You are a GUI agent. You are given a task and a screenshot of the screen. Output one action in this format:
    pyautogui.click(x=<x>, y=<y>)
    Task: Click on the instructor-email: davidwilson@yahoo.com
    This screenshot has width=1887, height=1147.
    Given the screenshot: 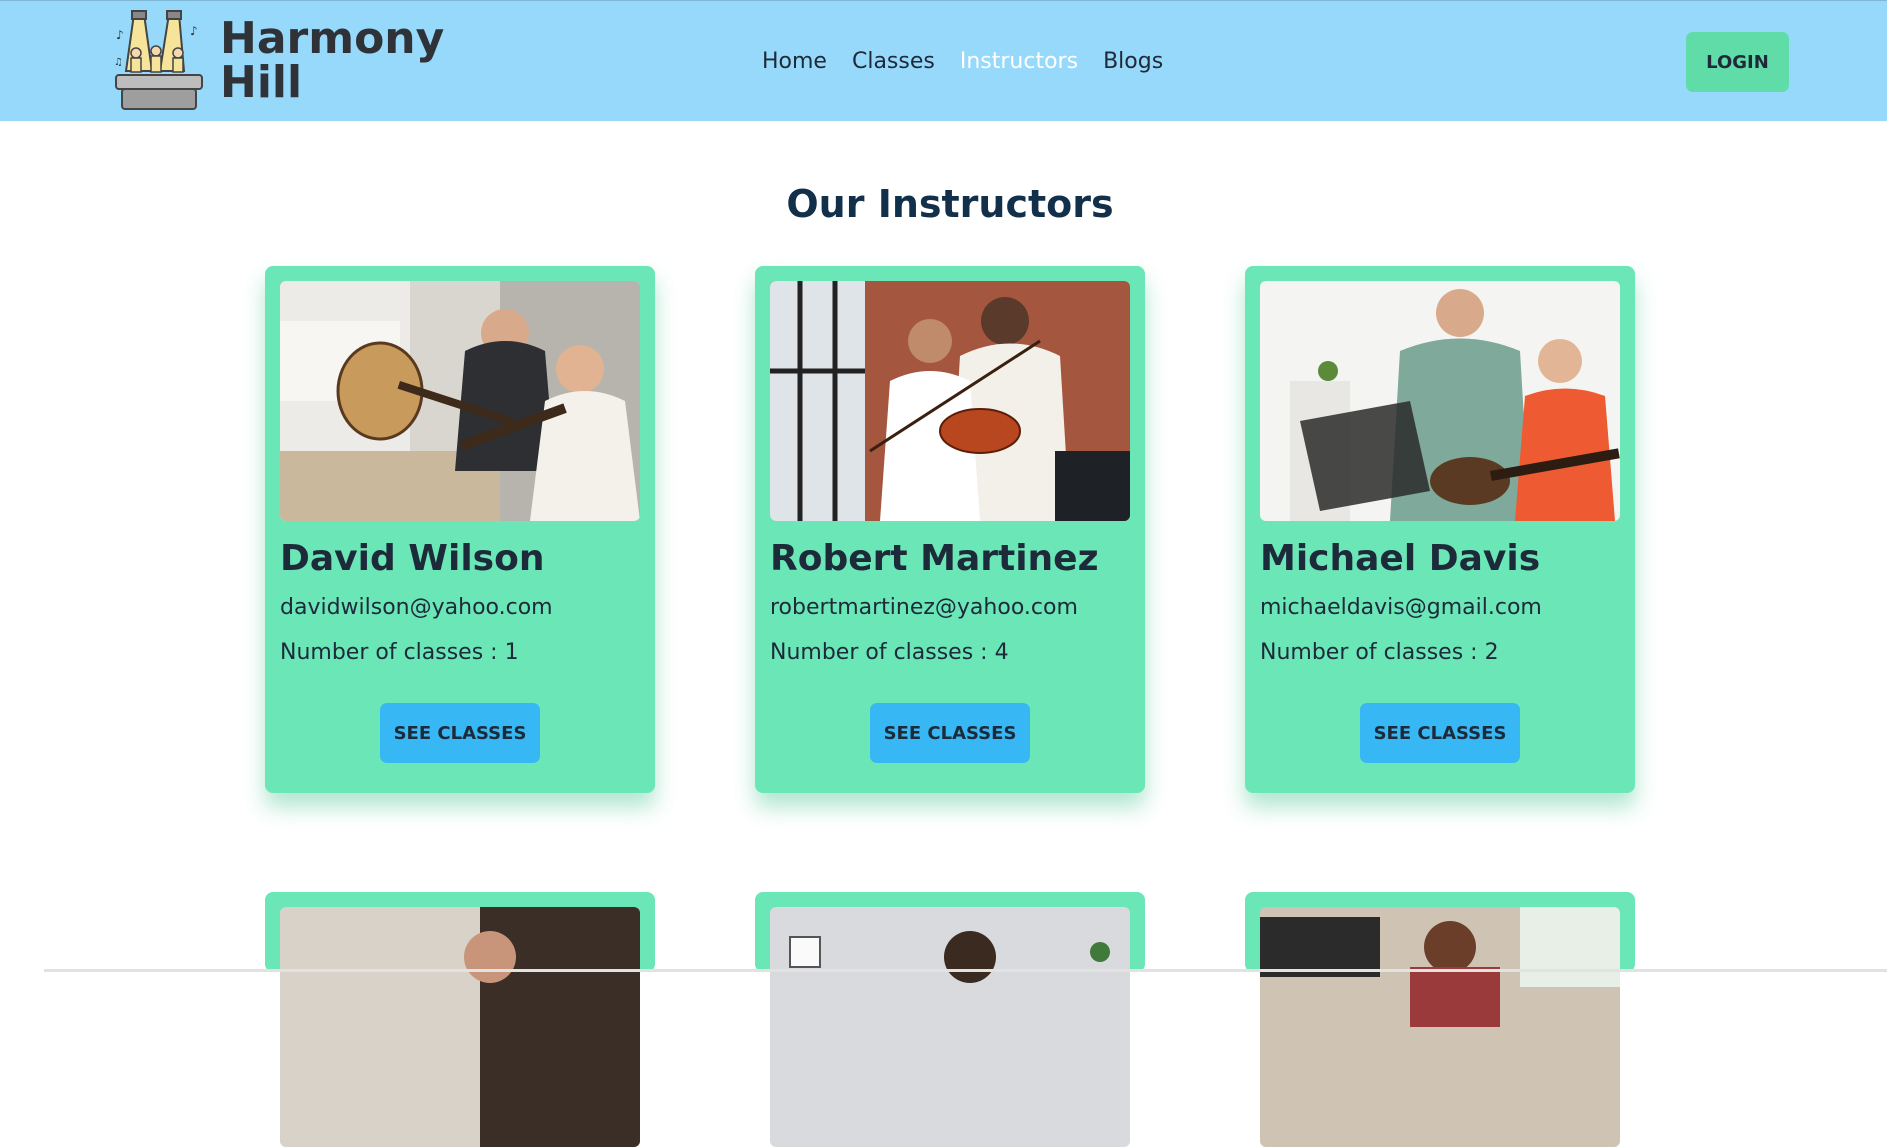 What is the action you would take?
    pyautogui.click(x=416, y=607)
    